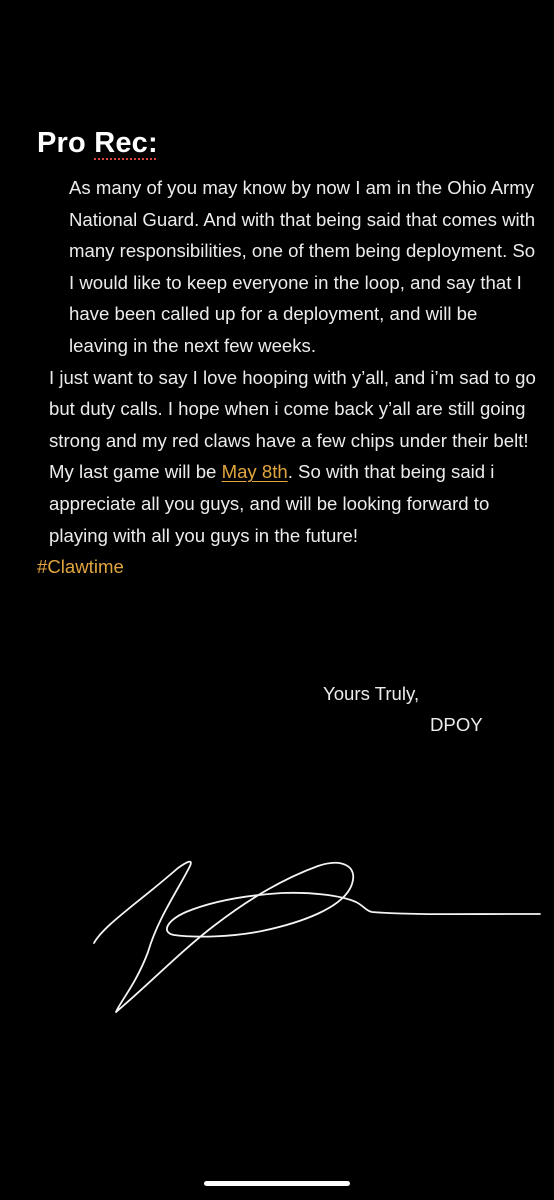  I want to click on home-indicator, so click(277, 1183).